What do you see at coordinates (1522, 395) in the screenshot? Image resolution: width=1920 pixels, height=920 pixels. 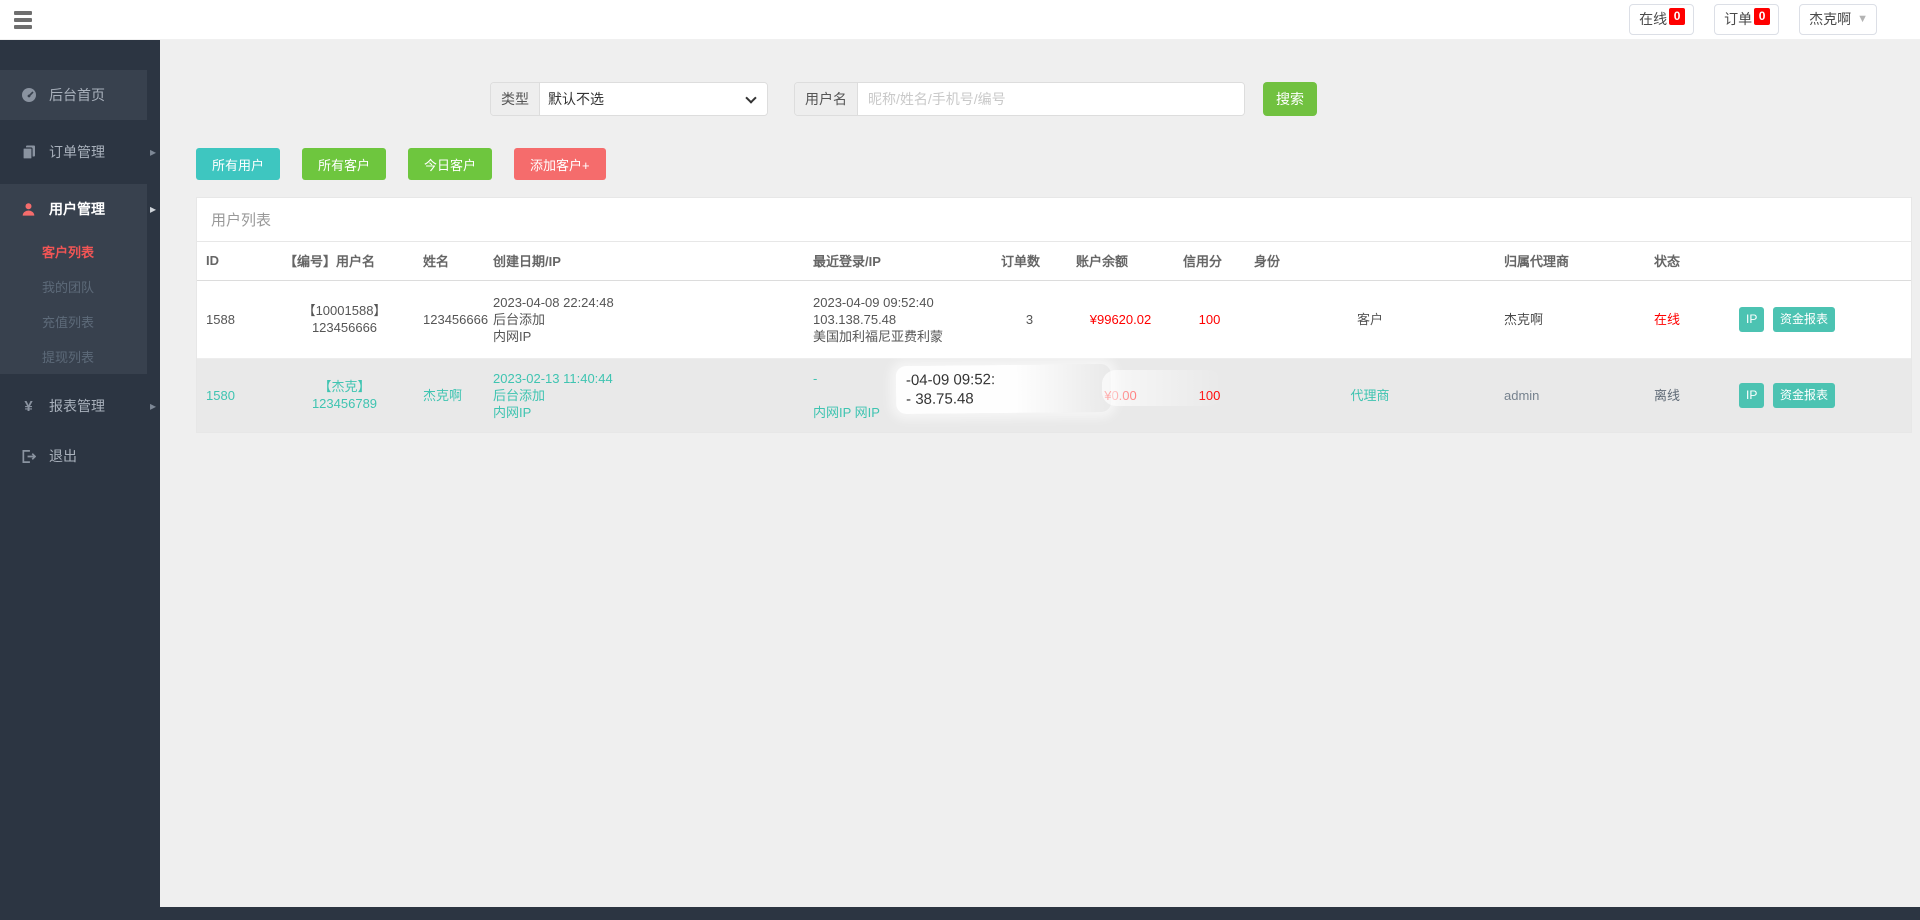 I see `cell-agent: admin` at bounding box center [1522, 395].